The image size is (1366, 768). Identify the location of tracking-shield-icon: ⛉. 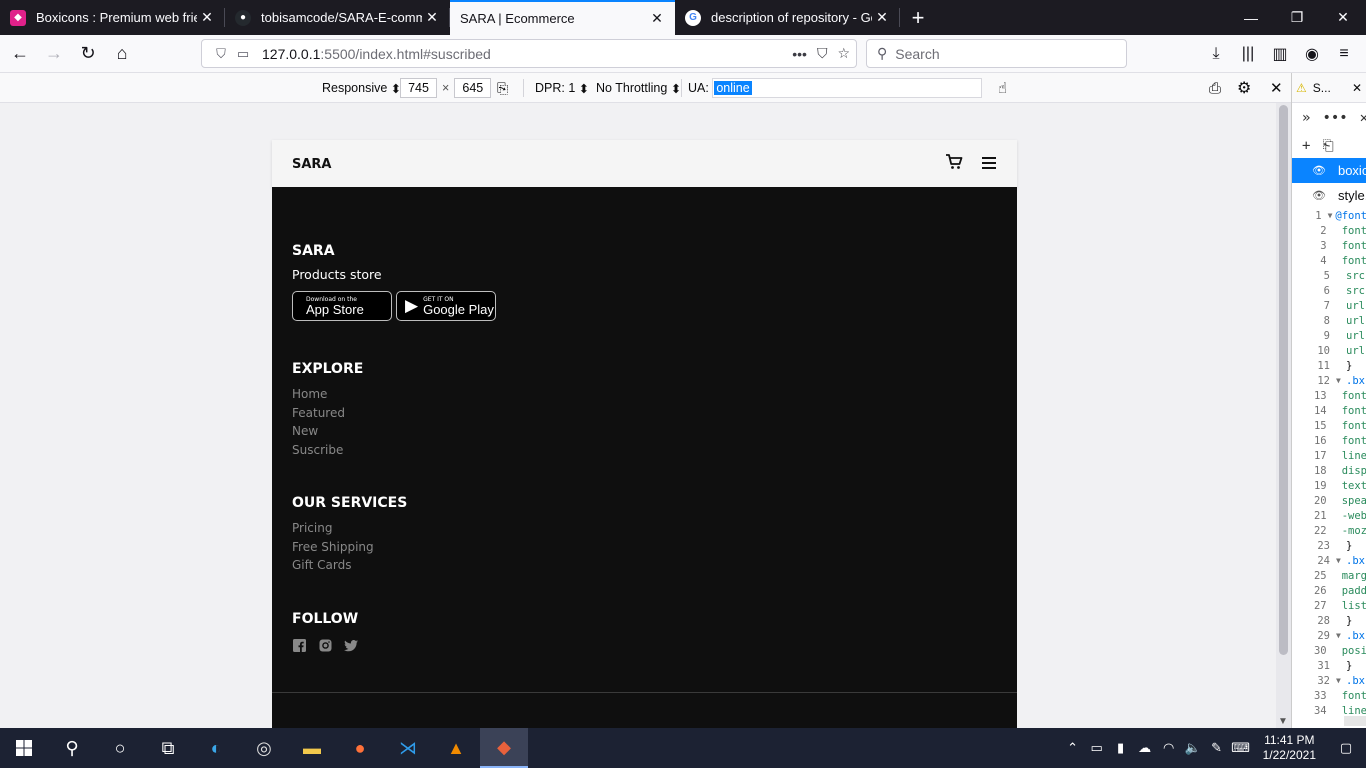
(221, 54).